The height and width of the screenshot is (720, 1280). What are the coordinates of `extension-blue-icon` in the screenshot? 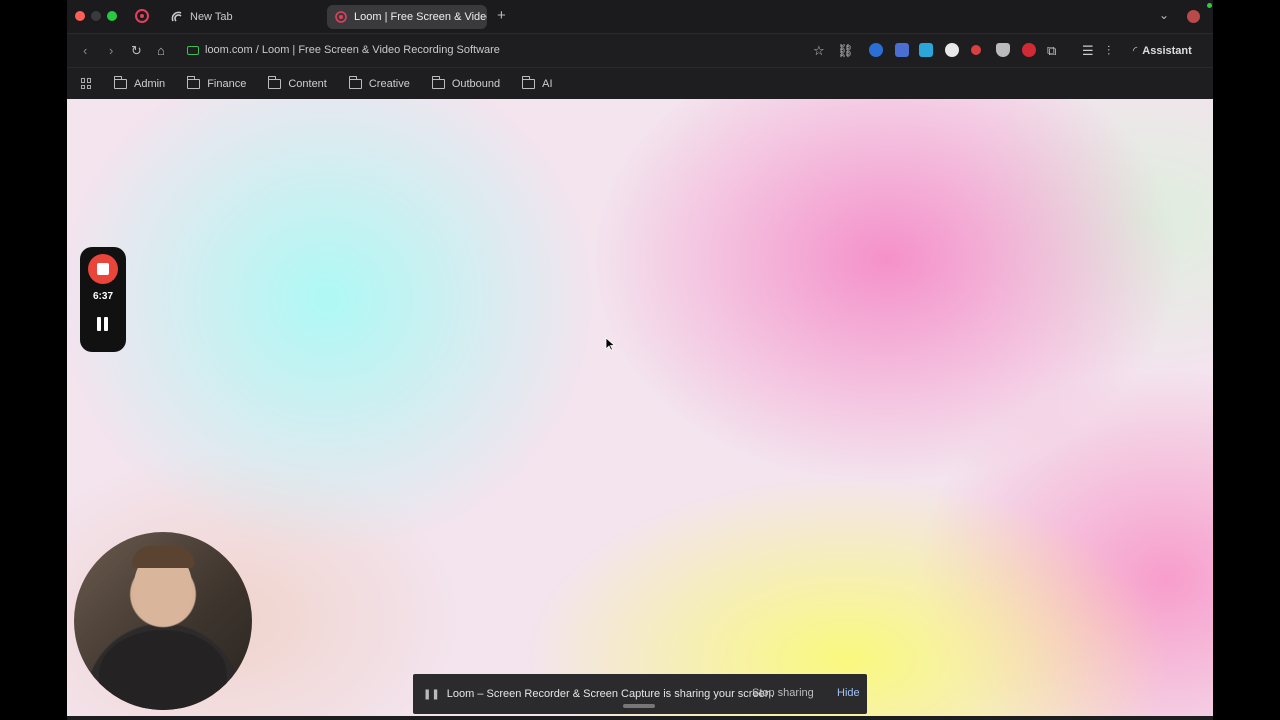 It's located at (876, 50).